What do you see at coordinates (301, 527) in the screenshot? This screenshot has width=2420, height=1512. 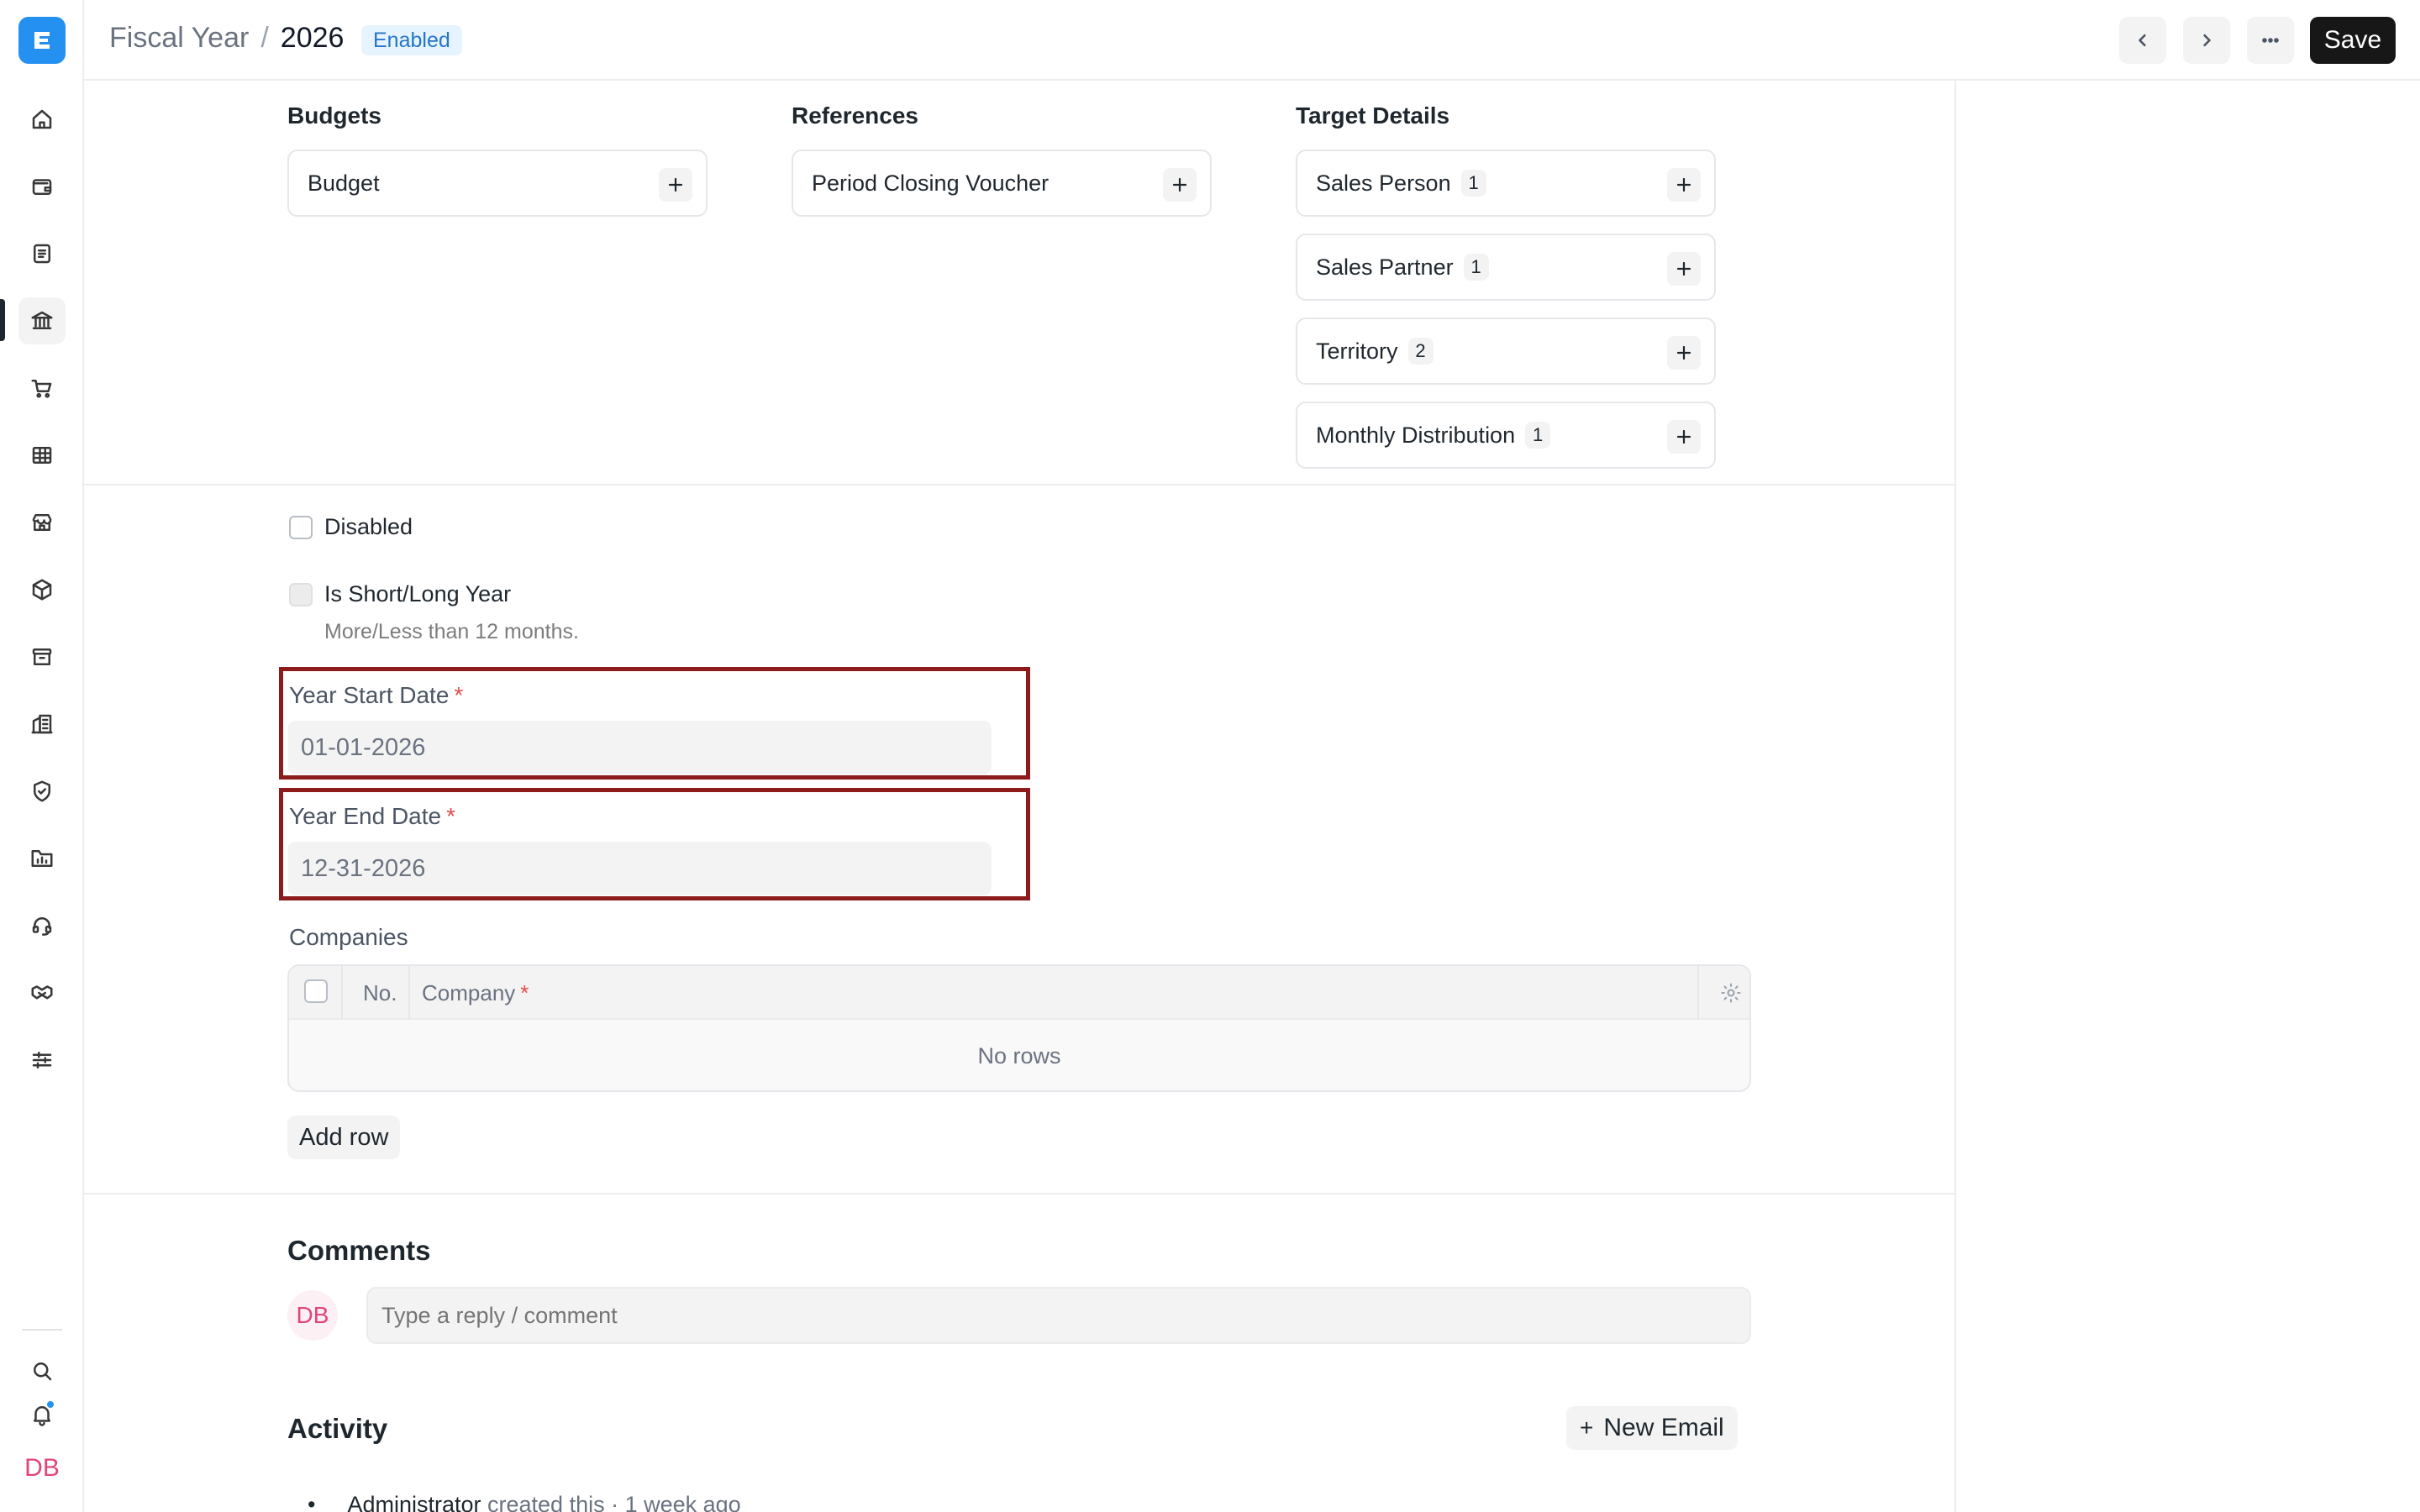 I see `disabled-checkbox` at bounding box center [301, 527].